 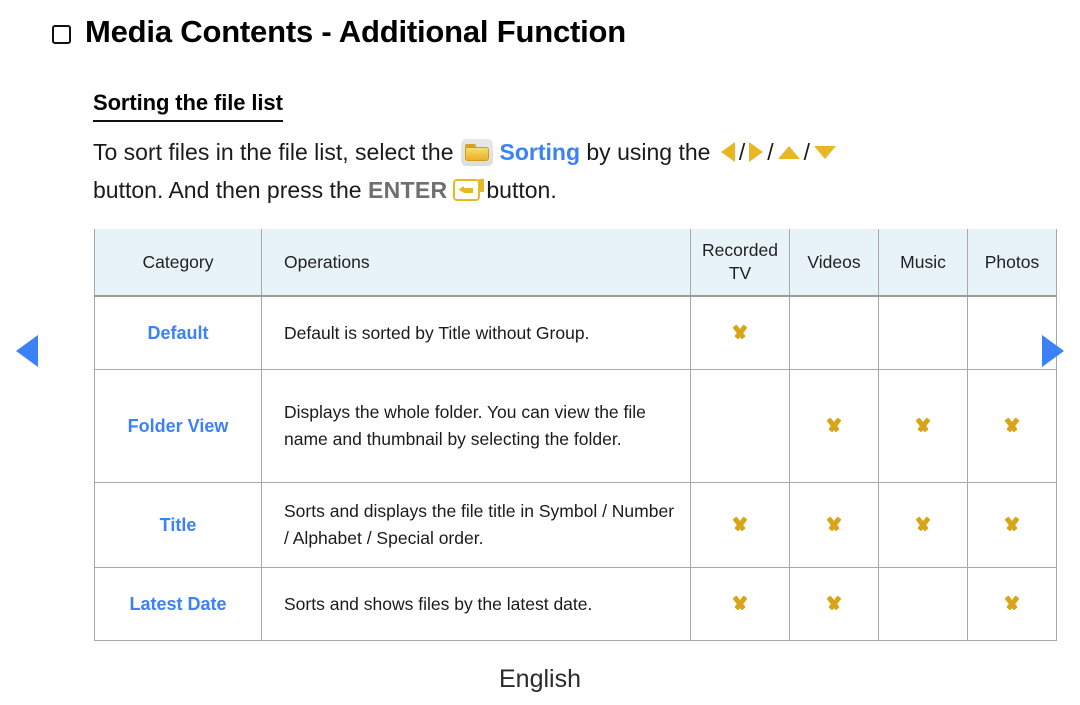 I want to click on page-title-text: Media Contents - Additional Function, so click(x=355, y=31).